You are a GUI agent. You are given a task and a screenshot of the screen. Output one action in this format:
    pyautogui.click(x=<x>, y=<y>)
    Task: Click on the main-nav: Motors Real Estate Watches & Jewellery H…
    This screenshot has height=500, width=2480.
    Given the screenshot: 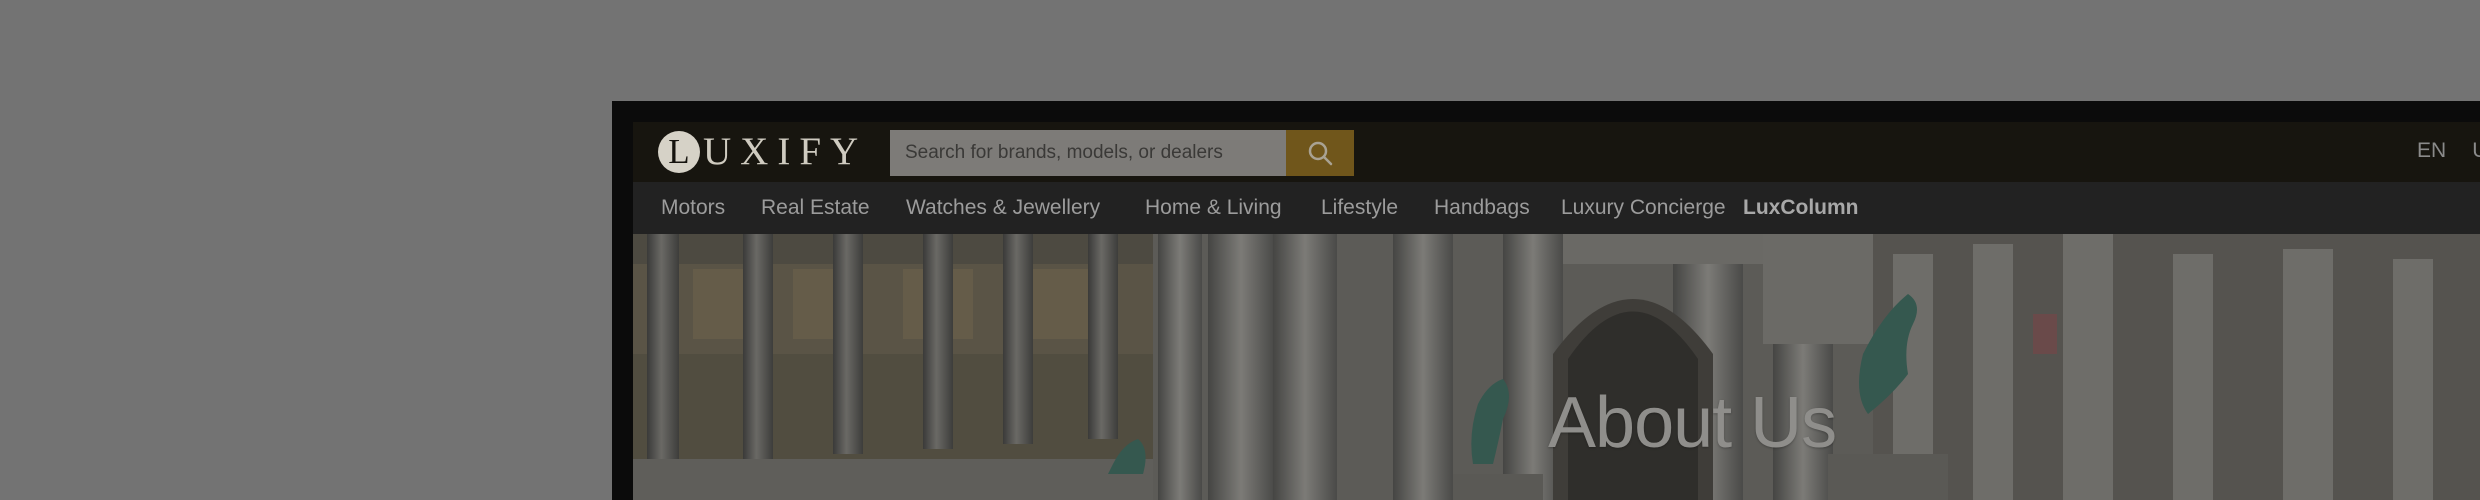 What is the action you would take?
    pyautogui.click(x=1556, y=208)
    